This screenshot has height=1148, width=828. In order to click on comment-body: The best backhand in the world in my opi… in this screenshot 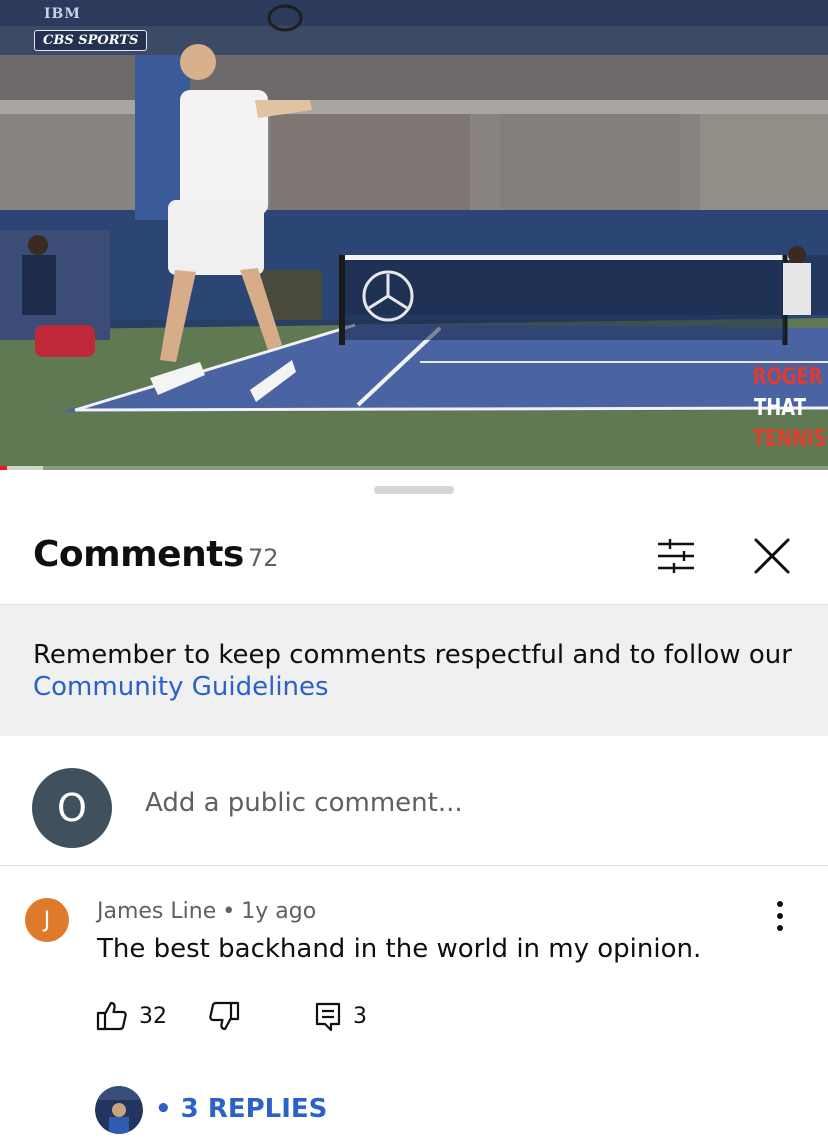, I will do `click(399, 949)`.